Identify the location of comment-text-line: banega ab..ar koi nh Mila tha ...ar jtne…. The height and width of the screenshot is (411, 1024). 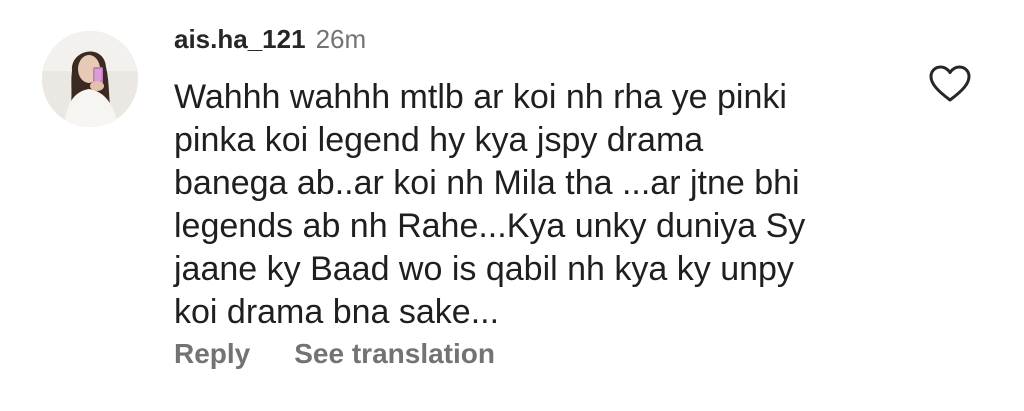
(487, 183).